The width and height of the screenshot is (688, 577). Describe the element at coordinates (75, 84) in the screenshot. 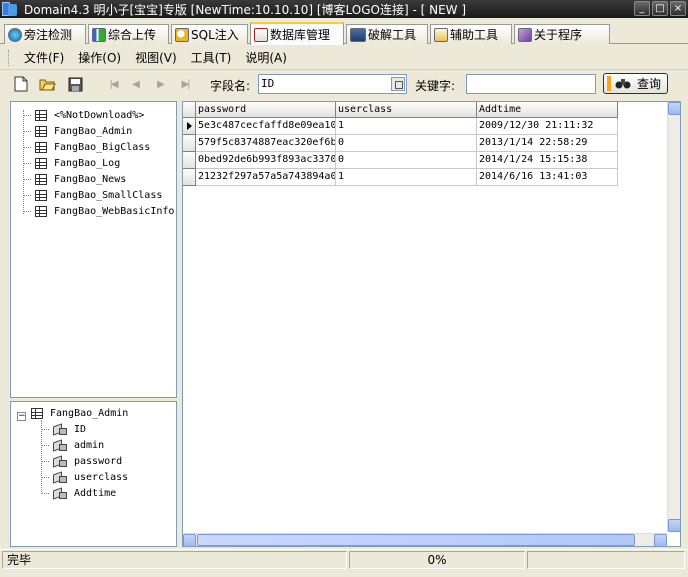

I see `save-button` at that location.